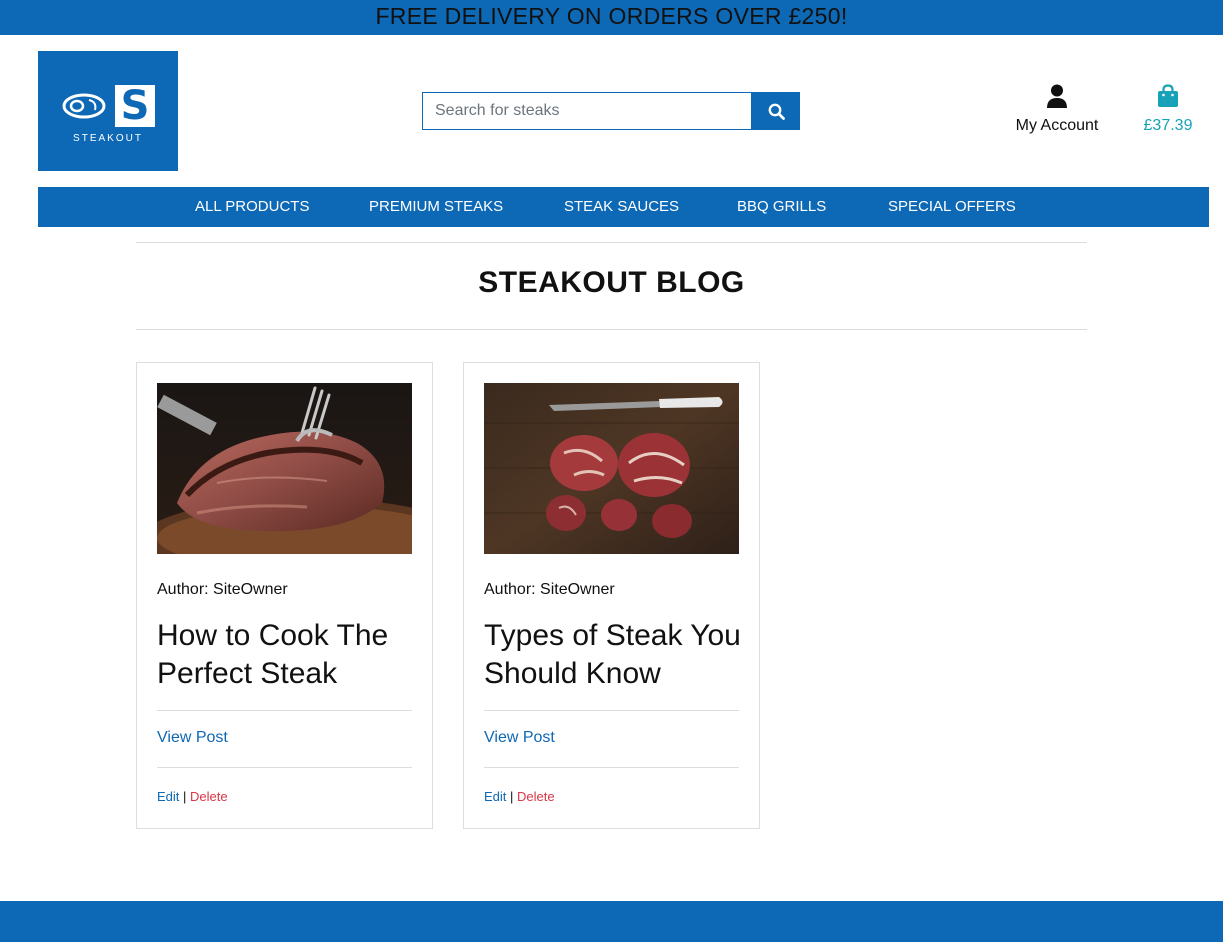 The image size is (1223, 942). What do you see at coordinates (252, 207) in the screenshot?
I see `nav-item-all-products: ALL PRODUCTS` at bounding box center [252, 207].